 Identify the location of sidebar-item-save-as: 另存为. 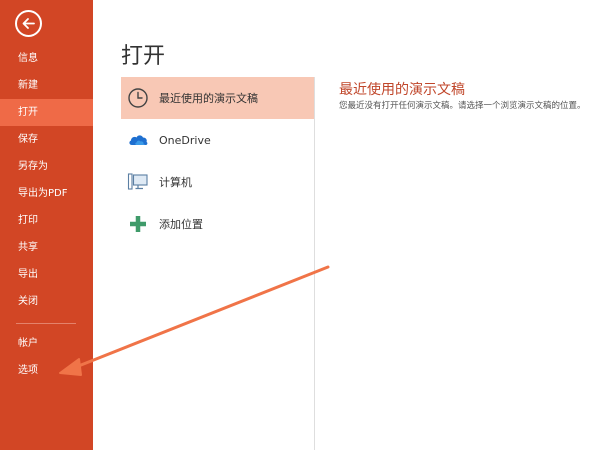
(46, 166).